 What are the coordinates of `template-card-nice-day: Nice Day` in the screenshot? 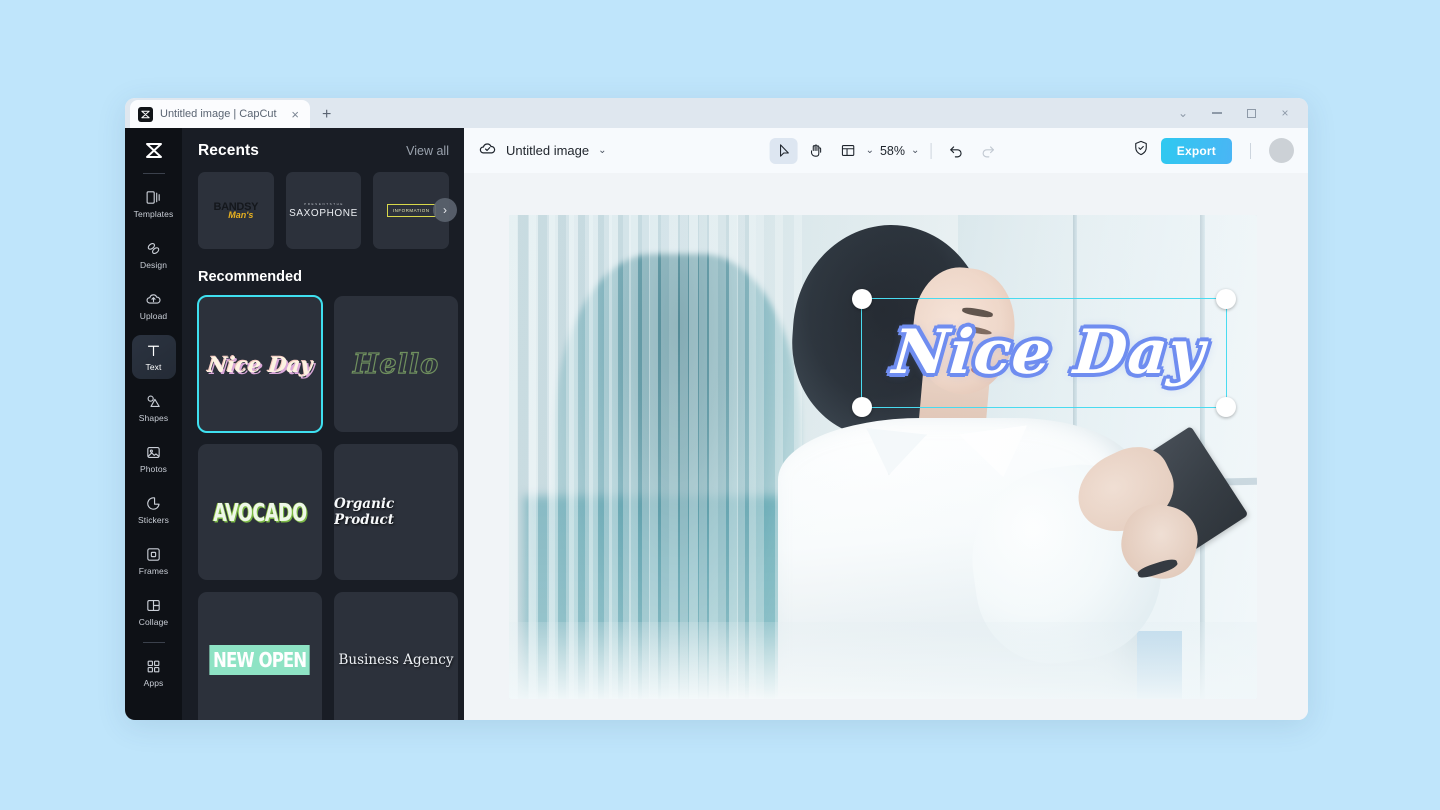 It's located at (260, 364).